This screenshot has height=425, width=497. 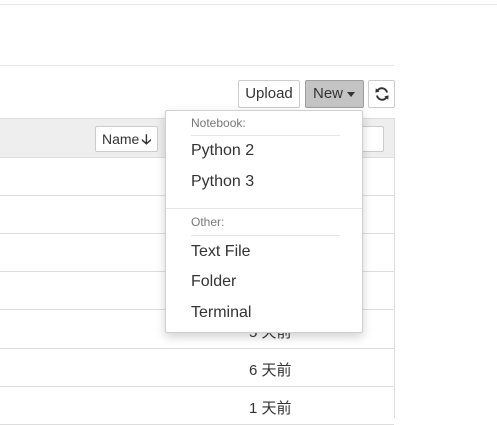 I want to click on refresh-button, so click(x=381, y=94).